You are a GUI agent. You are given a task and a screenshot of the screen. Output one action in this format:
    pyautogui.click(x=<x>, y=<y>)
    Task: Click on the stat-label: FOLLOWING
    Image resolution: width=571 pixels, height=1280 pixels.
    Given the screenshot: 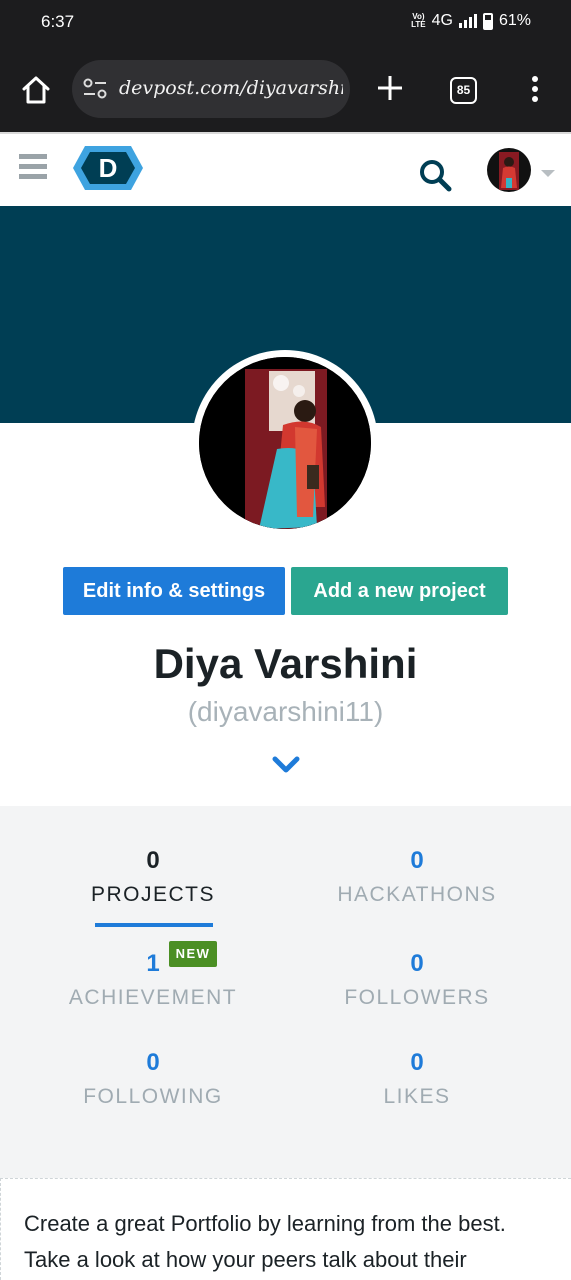 What is the action you would take?
    pyautogui.click(x=153, y=1096)
    